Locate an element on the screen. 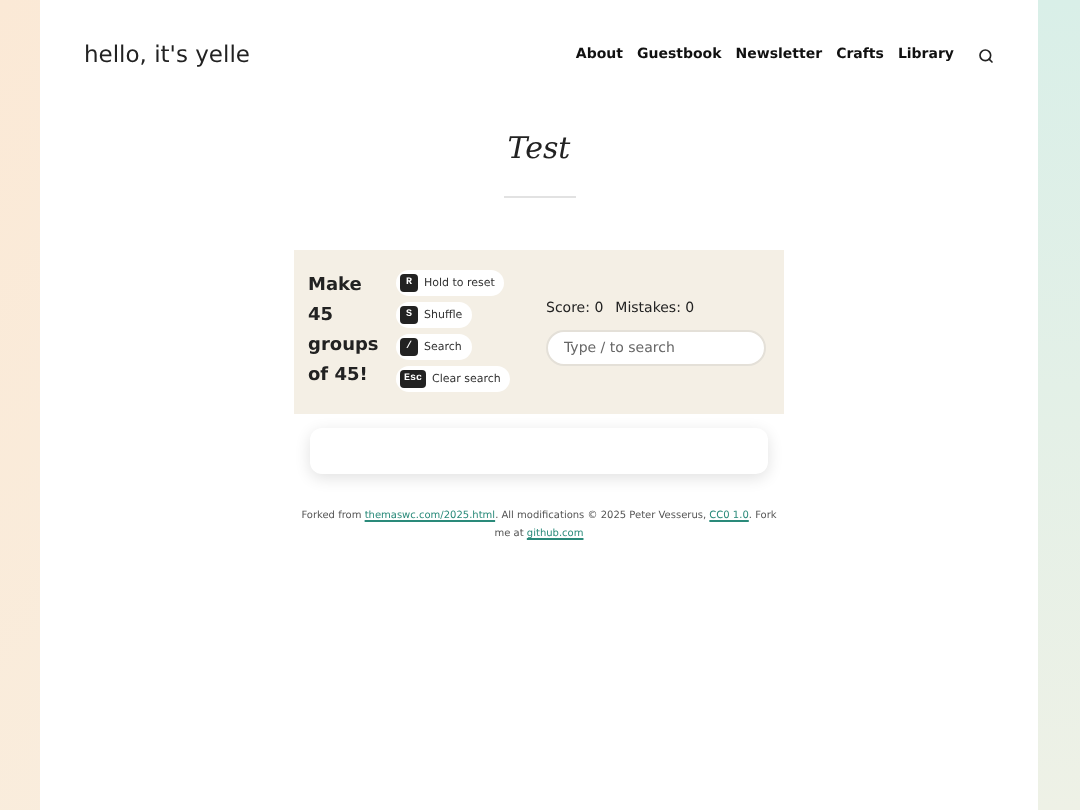 The width and height of the screenshot is (1080, 810). site-title: hello, it's yelle is located at coordinates (167, 55).